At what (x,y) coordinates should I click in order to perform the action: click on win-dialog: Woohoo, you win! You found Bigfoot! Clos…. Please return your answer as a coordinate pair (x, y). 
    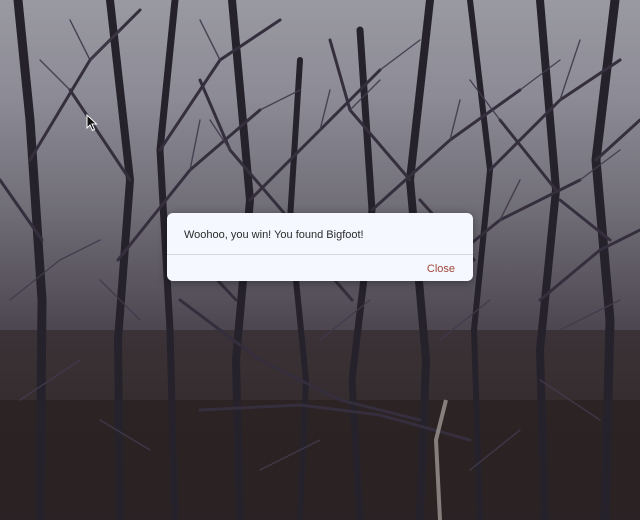
    Looking at the image, I should click on (320, 247).